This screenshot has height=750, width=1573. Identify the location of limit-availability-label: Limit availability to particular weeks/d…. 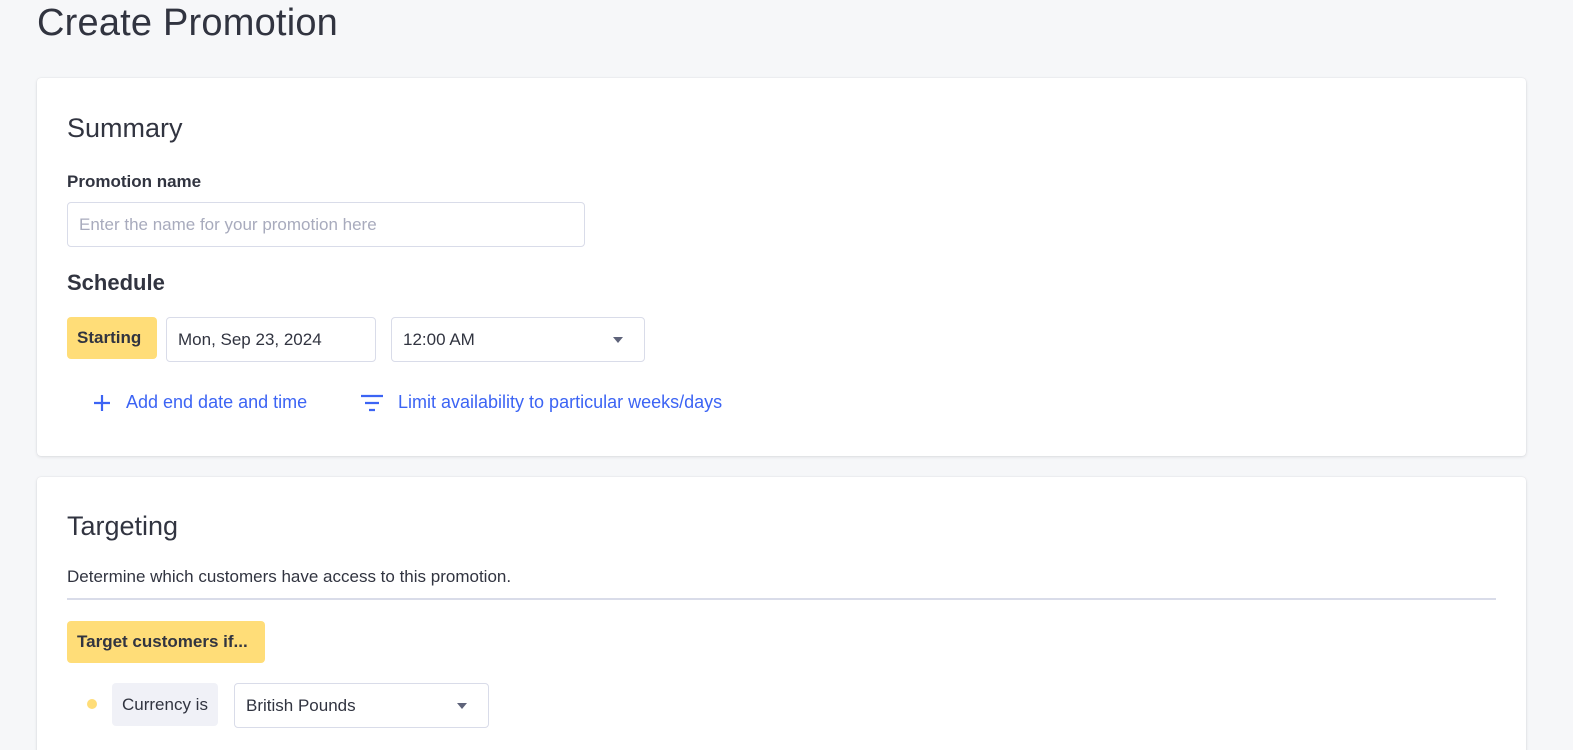
(560, 402).